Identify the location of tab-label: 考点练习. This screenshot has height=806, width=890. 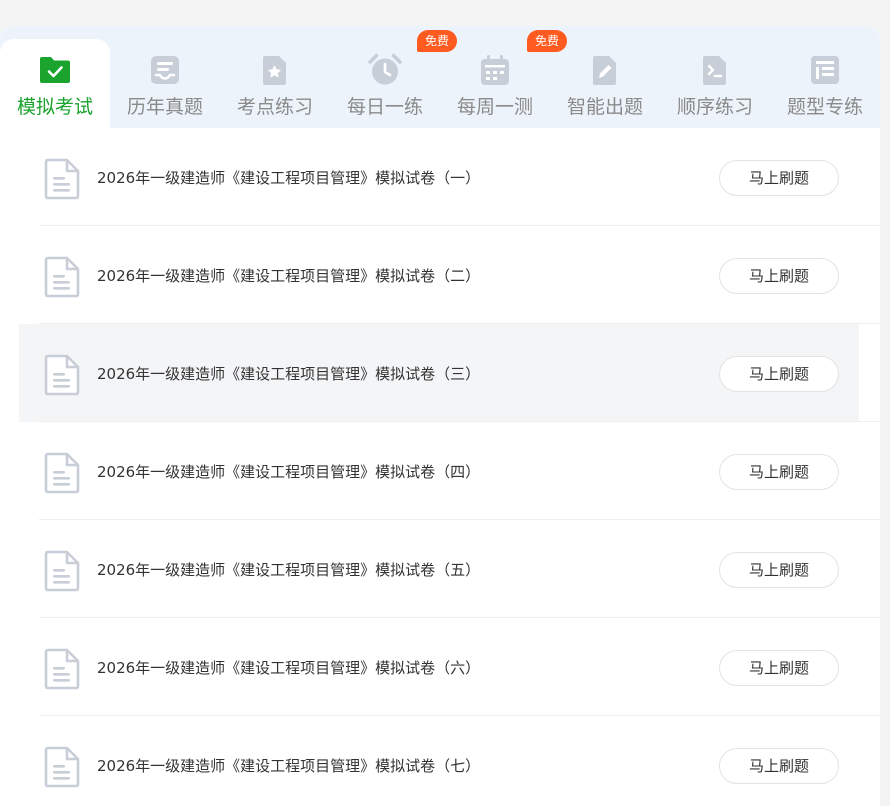
(274, 107).